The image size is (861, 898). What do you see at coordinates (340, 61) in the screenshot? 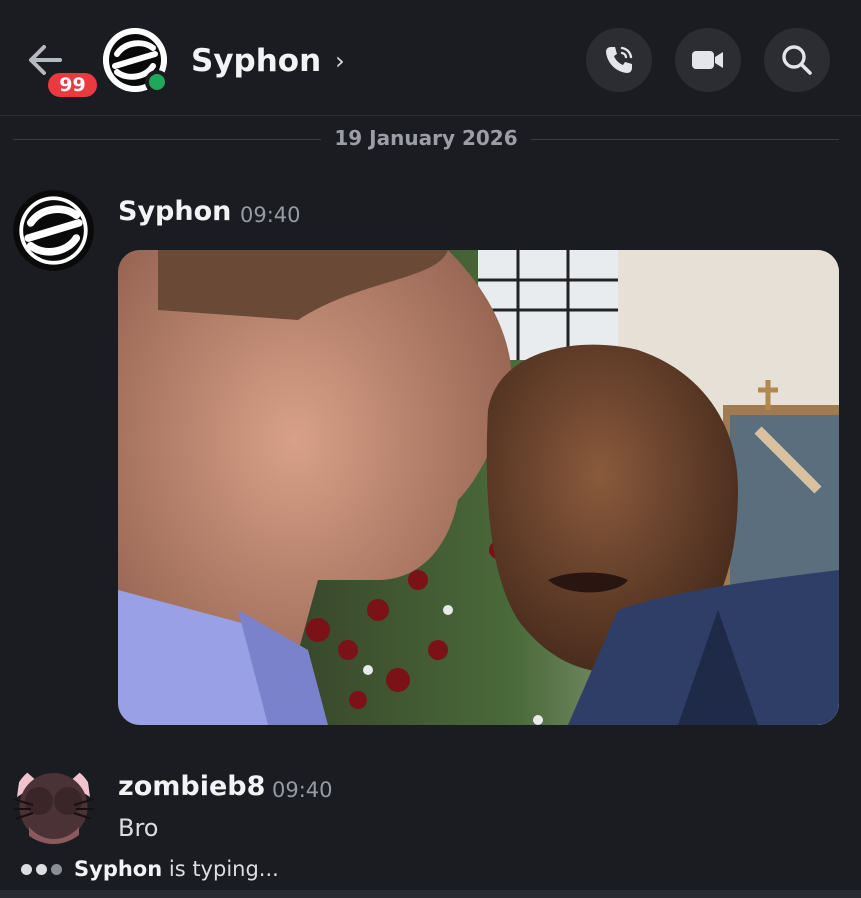
I see `chevron-right-icon: ›` at bounding box center [340, 61].